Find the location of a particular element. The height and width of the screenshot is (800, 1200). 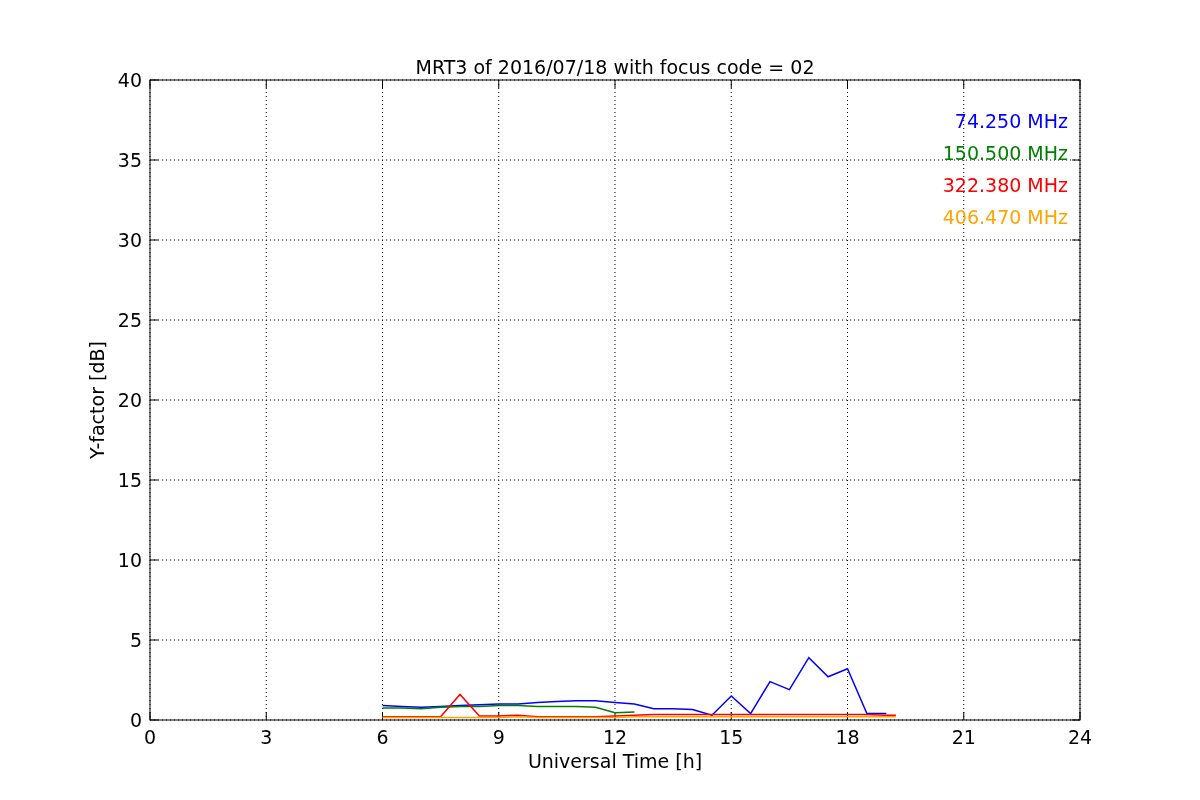

chart-title: MRT3 of 2016/07/18 with focus code = 02 is located at coordinates (615, 67).